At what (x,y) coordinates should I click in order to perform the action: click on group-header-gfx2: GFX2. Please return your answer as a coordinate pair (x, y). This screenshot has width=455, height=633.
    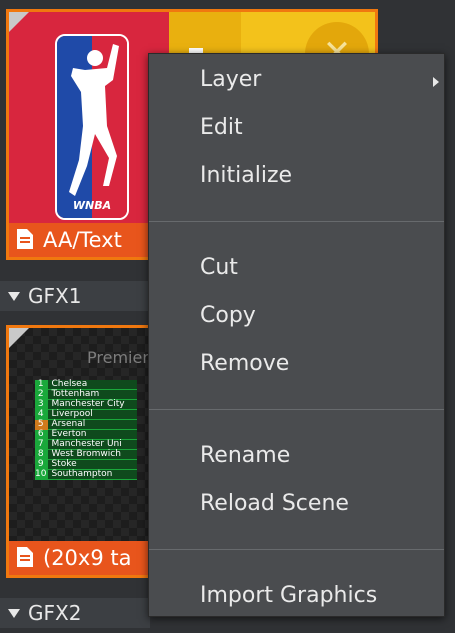
    Looking at the image, I should click on (75, 613).